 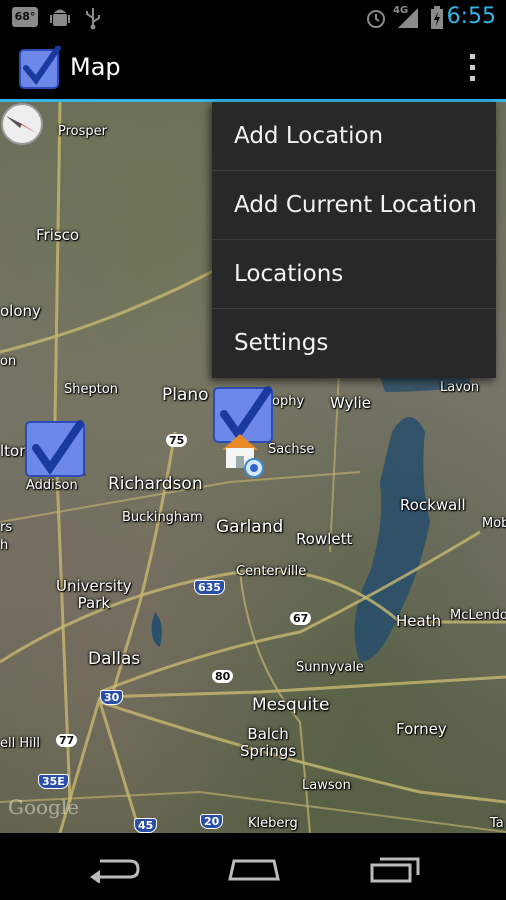 What do you see at coordinates (301, 618) in the screenshot?
I see `highway-shield: 67` at bounding box center [301, 618].